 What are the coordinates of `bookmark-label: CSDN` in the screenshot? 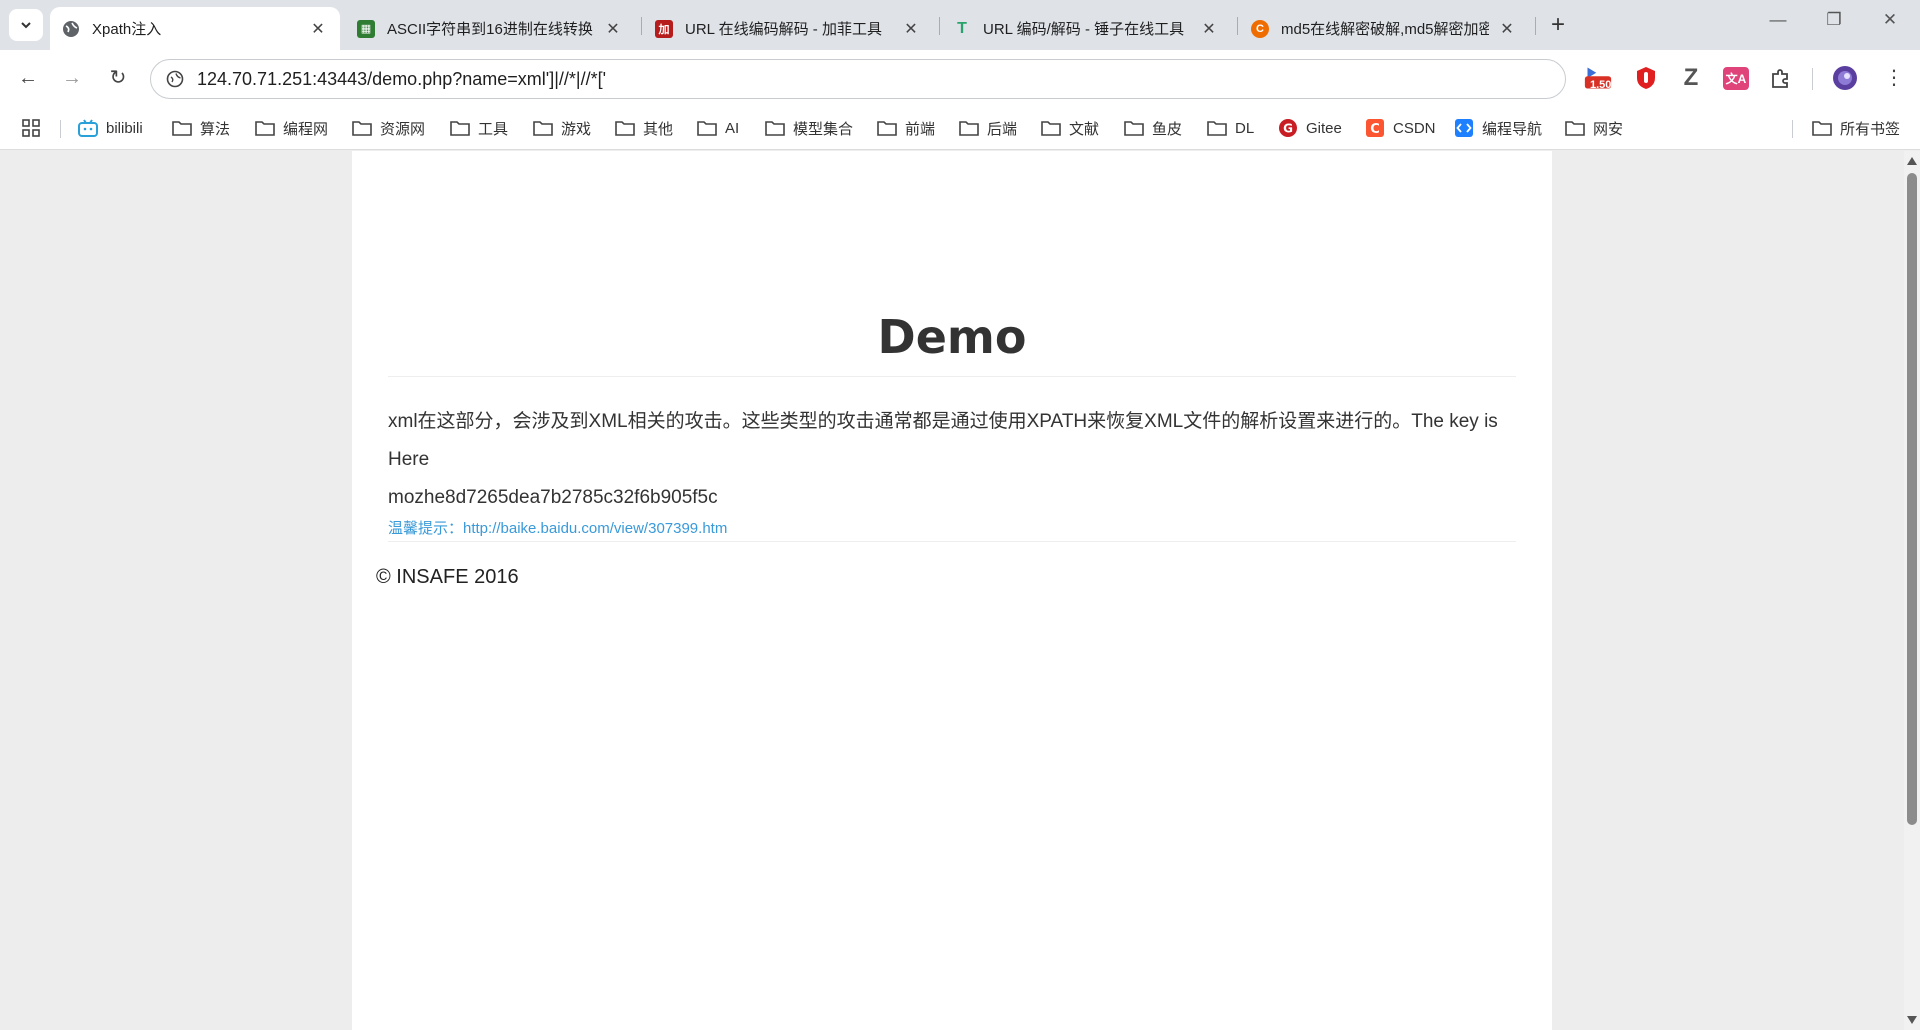 It's located at (1414, 128).